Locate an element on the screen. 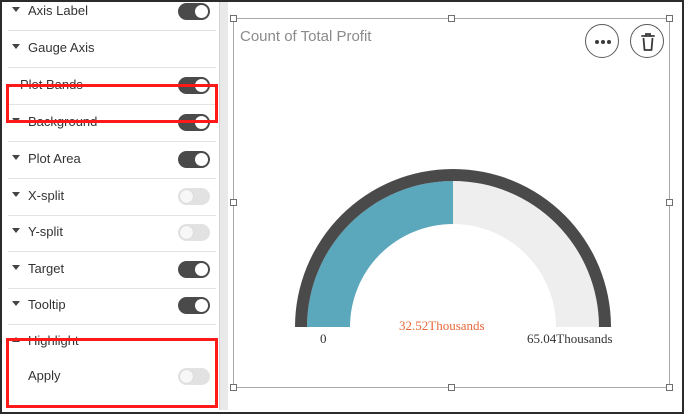 Image resolution: width=684 pixels, height=414 pixels. gauge-min-label: 0 is located at coordinates (323, 338).